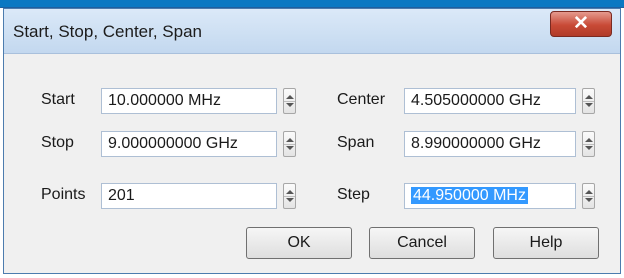  I want to click on points-label: Points, so click(63, 194).